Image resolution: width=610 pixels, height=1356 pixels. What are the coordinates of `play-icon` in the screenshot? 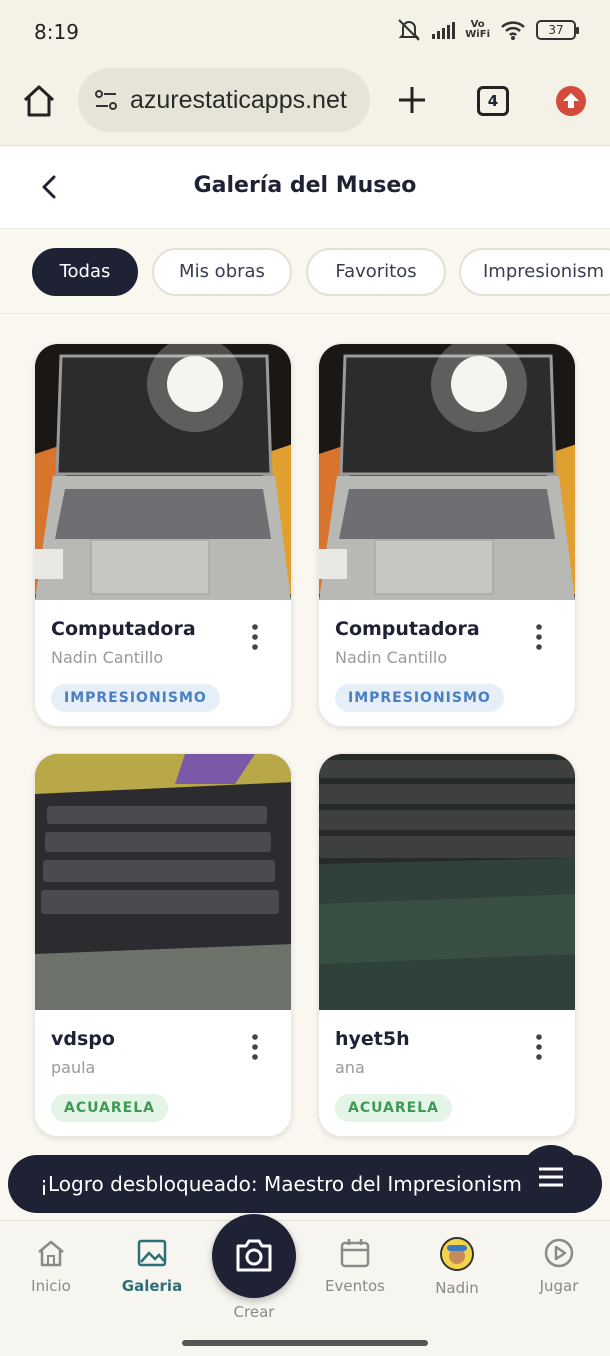 It's located at (559, 1253).